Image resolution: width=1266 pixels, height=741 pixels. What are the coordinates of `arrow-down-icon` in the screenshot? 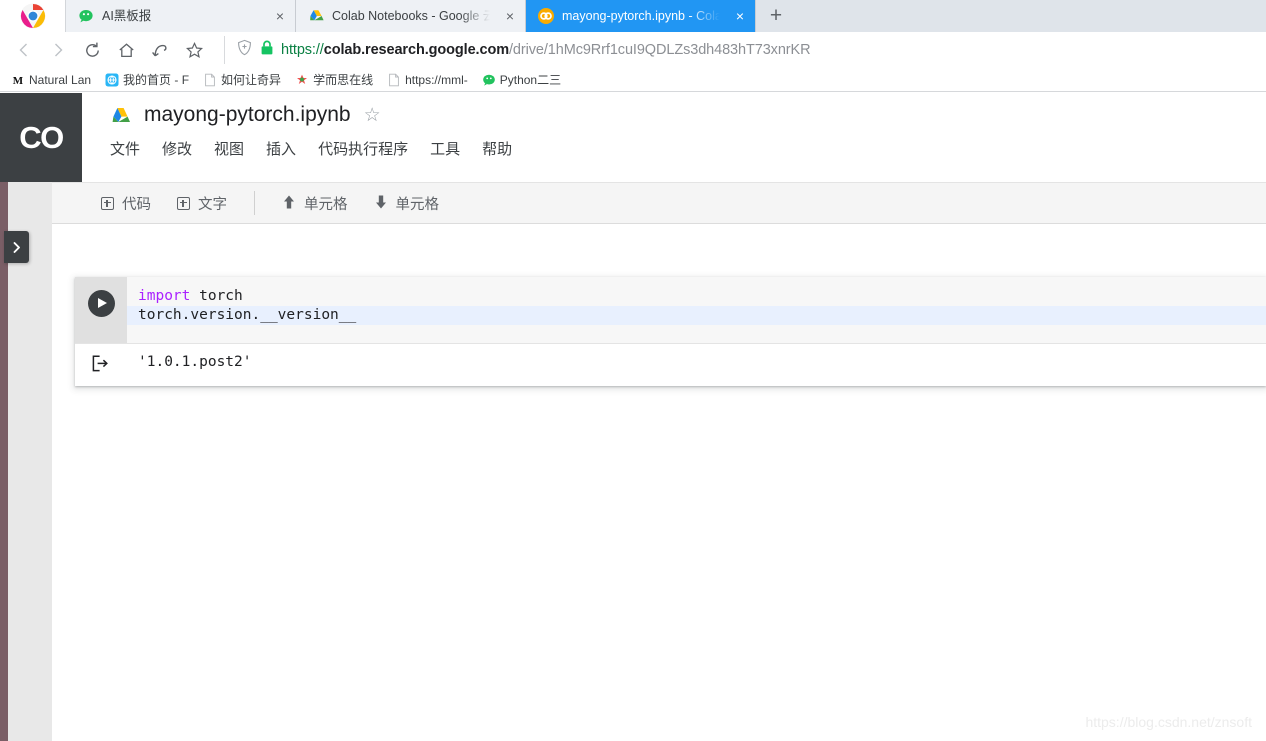 It's located at (381, 203).